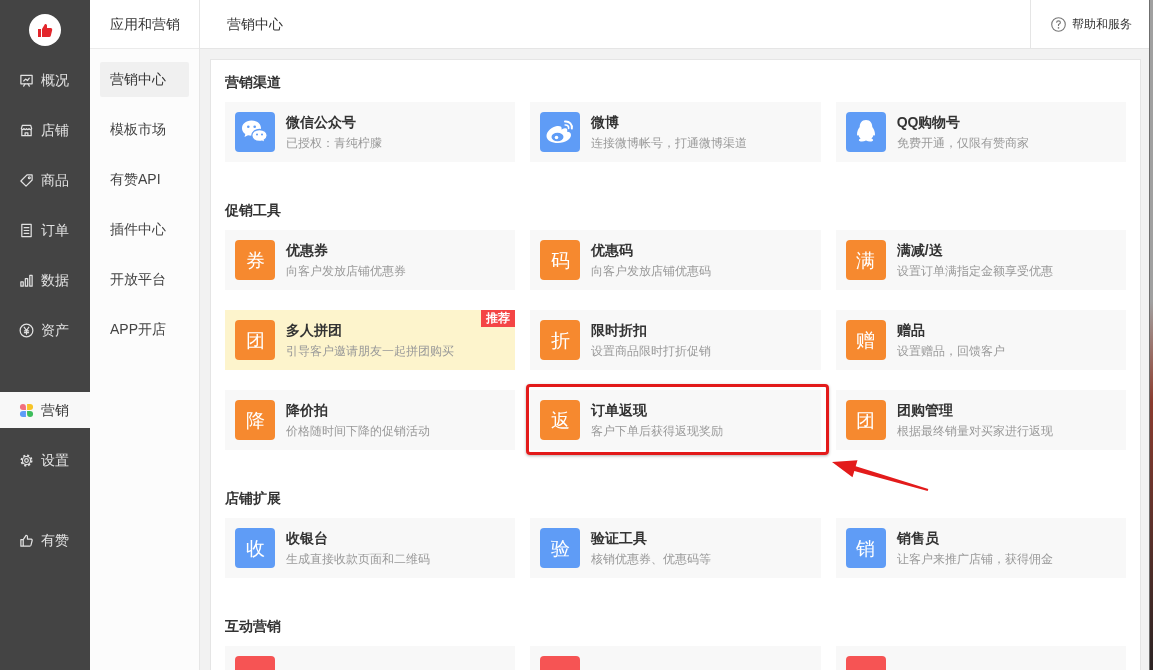 The width and height of the screenshot is (1153, 670). What do you see at coordinates (145, 24) in the screenshot?
I see `sidebar-heading: 应用和营销` at bounding box center [145, 24].